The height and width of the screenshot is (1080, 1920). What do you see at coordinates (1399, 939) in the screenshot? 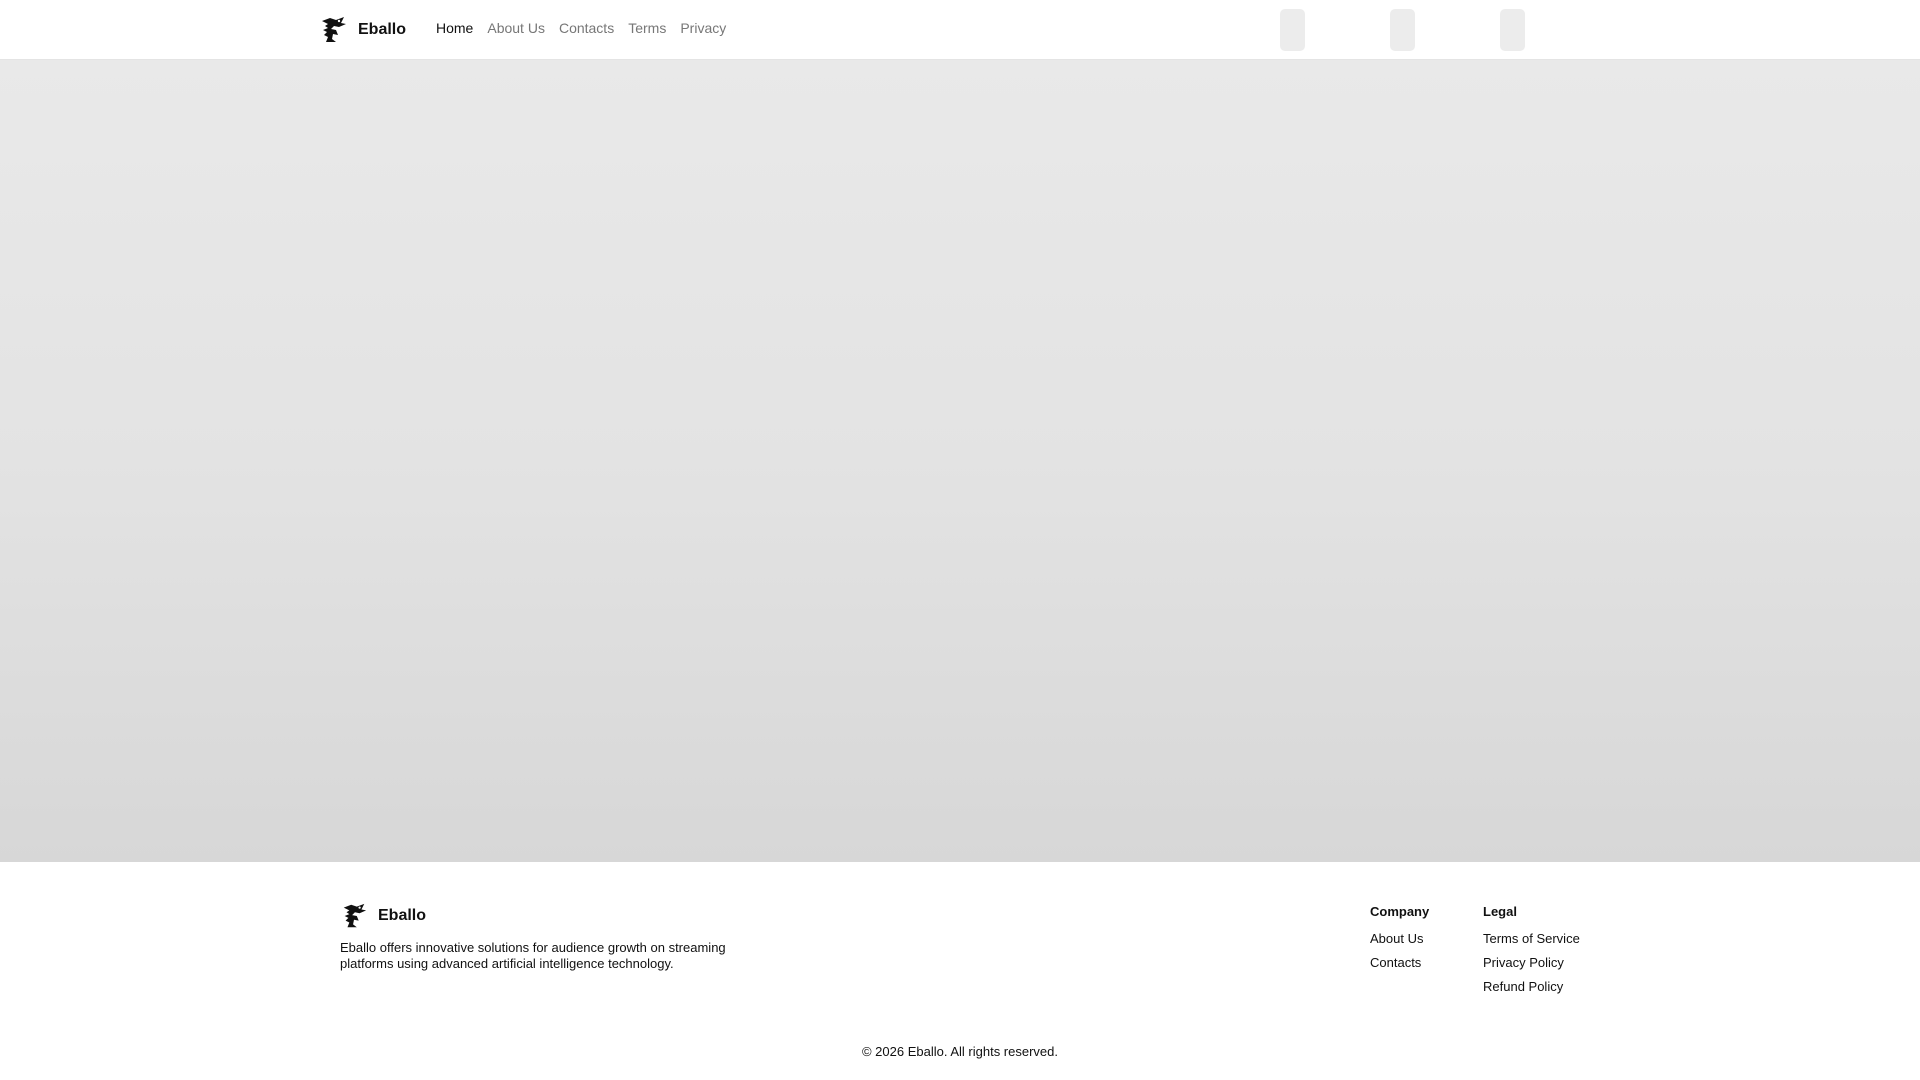
I see `footer-link-about-us: About Us` at bounding box center [1399, 939].